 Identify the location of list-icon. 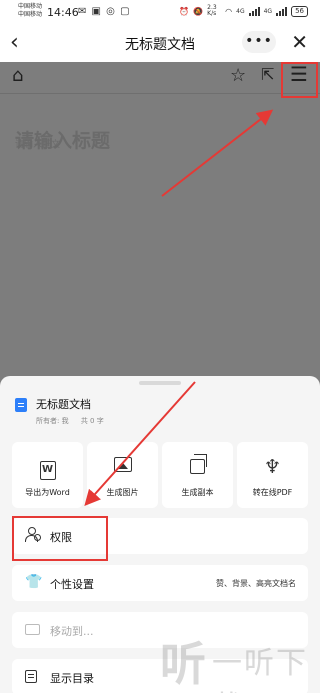
(31, 676).